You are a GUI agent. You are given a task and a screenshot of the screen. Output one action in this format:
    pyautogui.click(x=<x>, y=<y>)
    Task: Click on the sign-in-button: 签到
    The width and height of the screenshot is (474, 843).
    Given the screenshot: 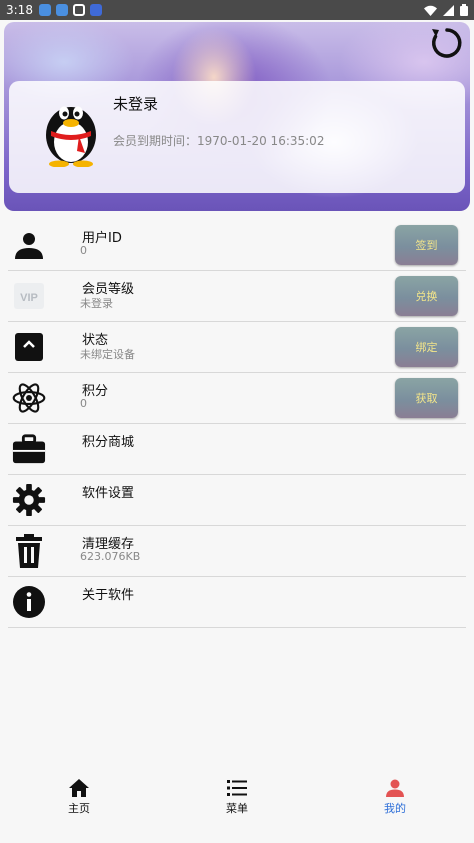 What is the action you would take?
    pyautogui.click(x=426, y=245)
    